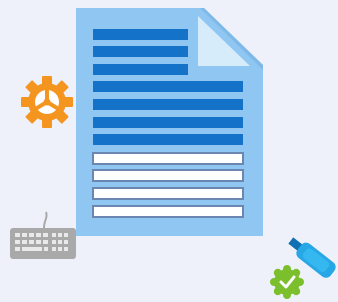 Image resolution: width=338 pixels, height=302 pixels. Describe the element at coordinates (47, 102) in the screenshot. I see `gear-icon` at that location.